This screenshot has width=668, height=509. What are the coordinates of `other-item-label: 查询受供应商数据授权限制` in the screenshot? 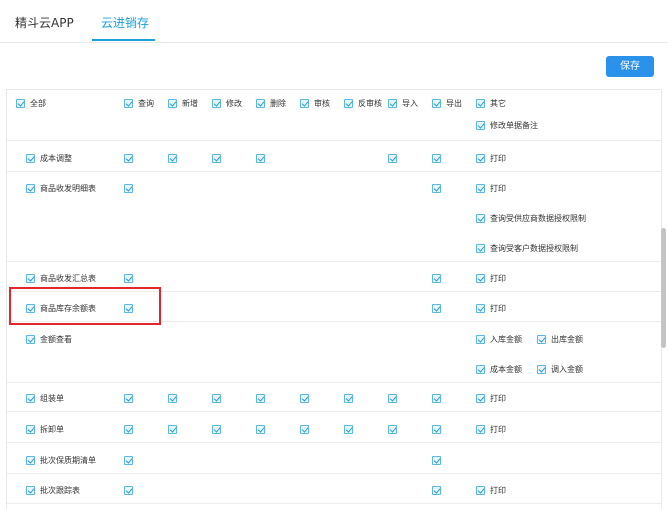 It's located at (538, 218).